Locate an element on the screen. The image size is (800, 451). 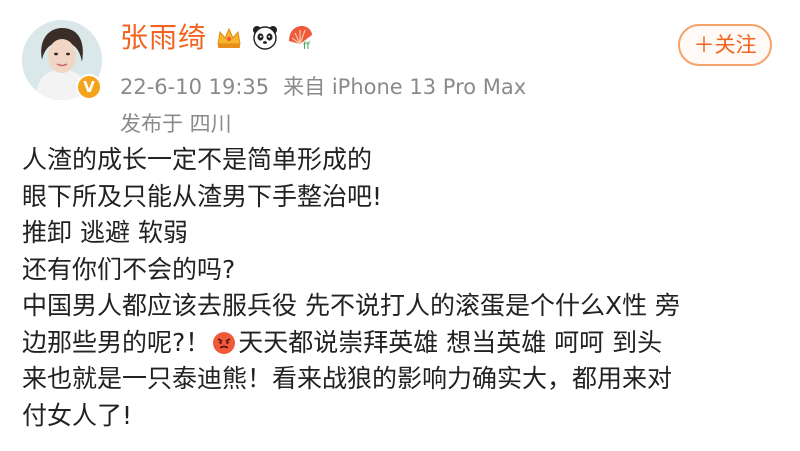
fan-icon: ff is located at coordinates (301, 37).